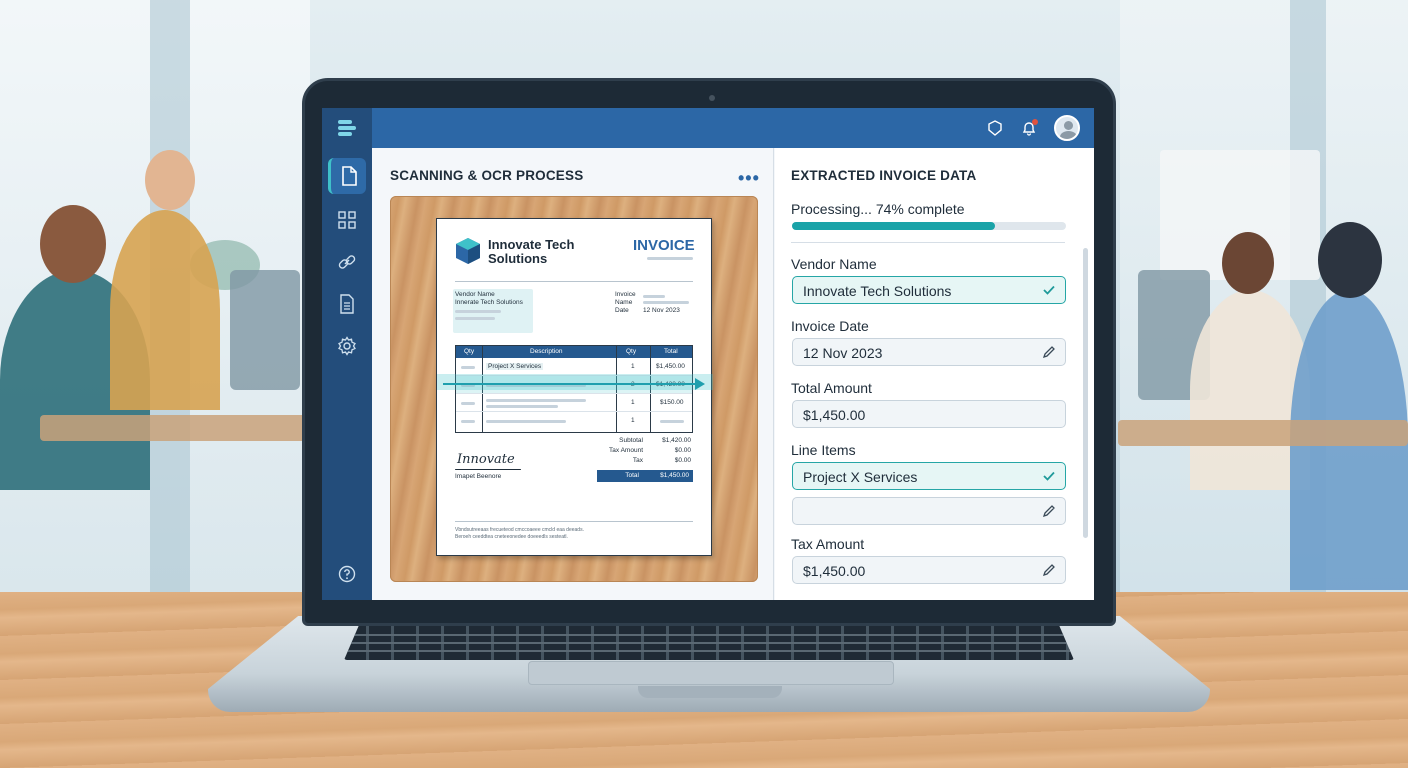 The image size is (1408, 768). What do you see at coordinates (823, 450) in the screenshot?
I see `line-items-label: Line Items` at bounding box center [823, 450].